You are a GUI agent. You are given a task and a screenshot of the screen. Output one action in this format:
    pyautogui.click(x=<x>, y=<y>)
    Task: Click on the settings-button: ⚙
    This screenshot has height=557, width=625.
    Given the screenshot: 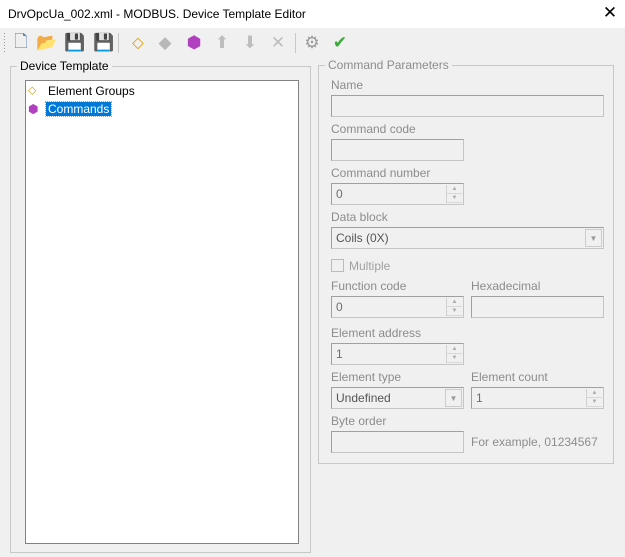 What is the action you would take?
    pyautogui.click(x=312, y=43)
    